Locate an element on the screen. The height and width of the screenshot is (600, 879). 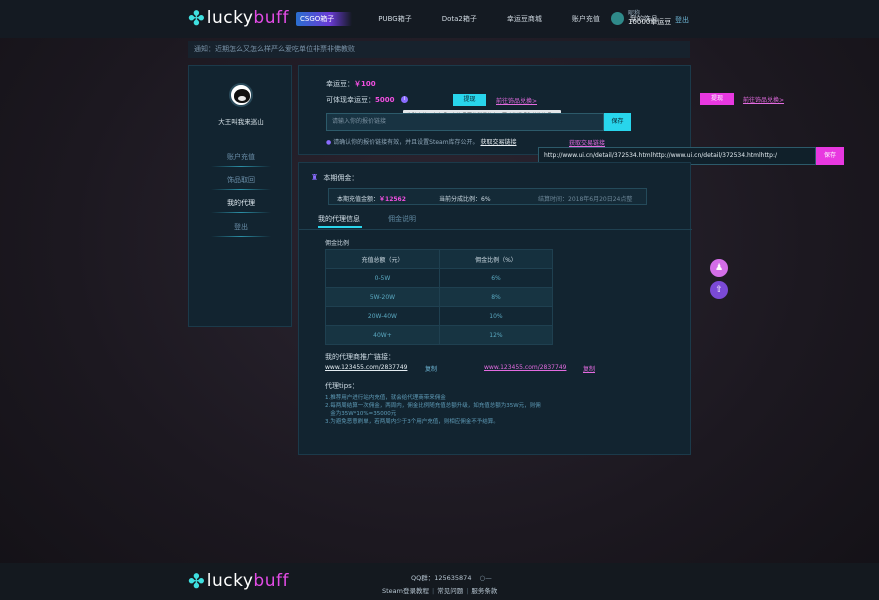
sidebar-item-label: 我的代理 is located at coordinates (241, 203).